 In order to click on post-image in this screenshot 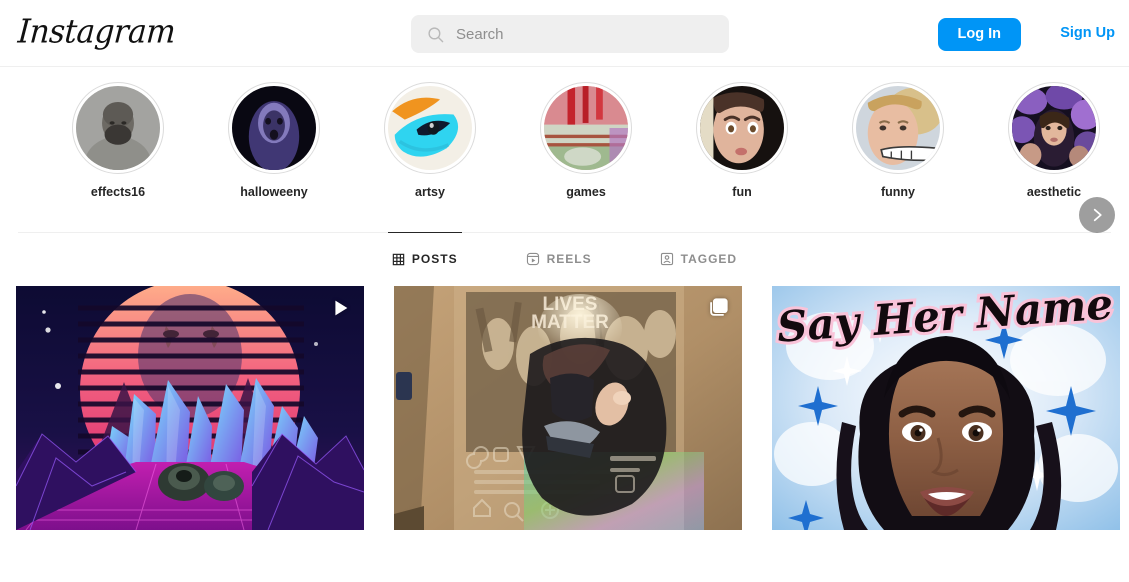, I will do `click(190, 408)`.